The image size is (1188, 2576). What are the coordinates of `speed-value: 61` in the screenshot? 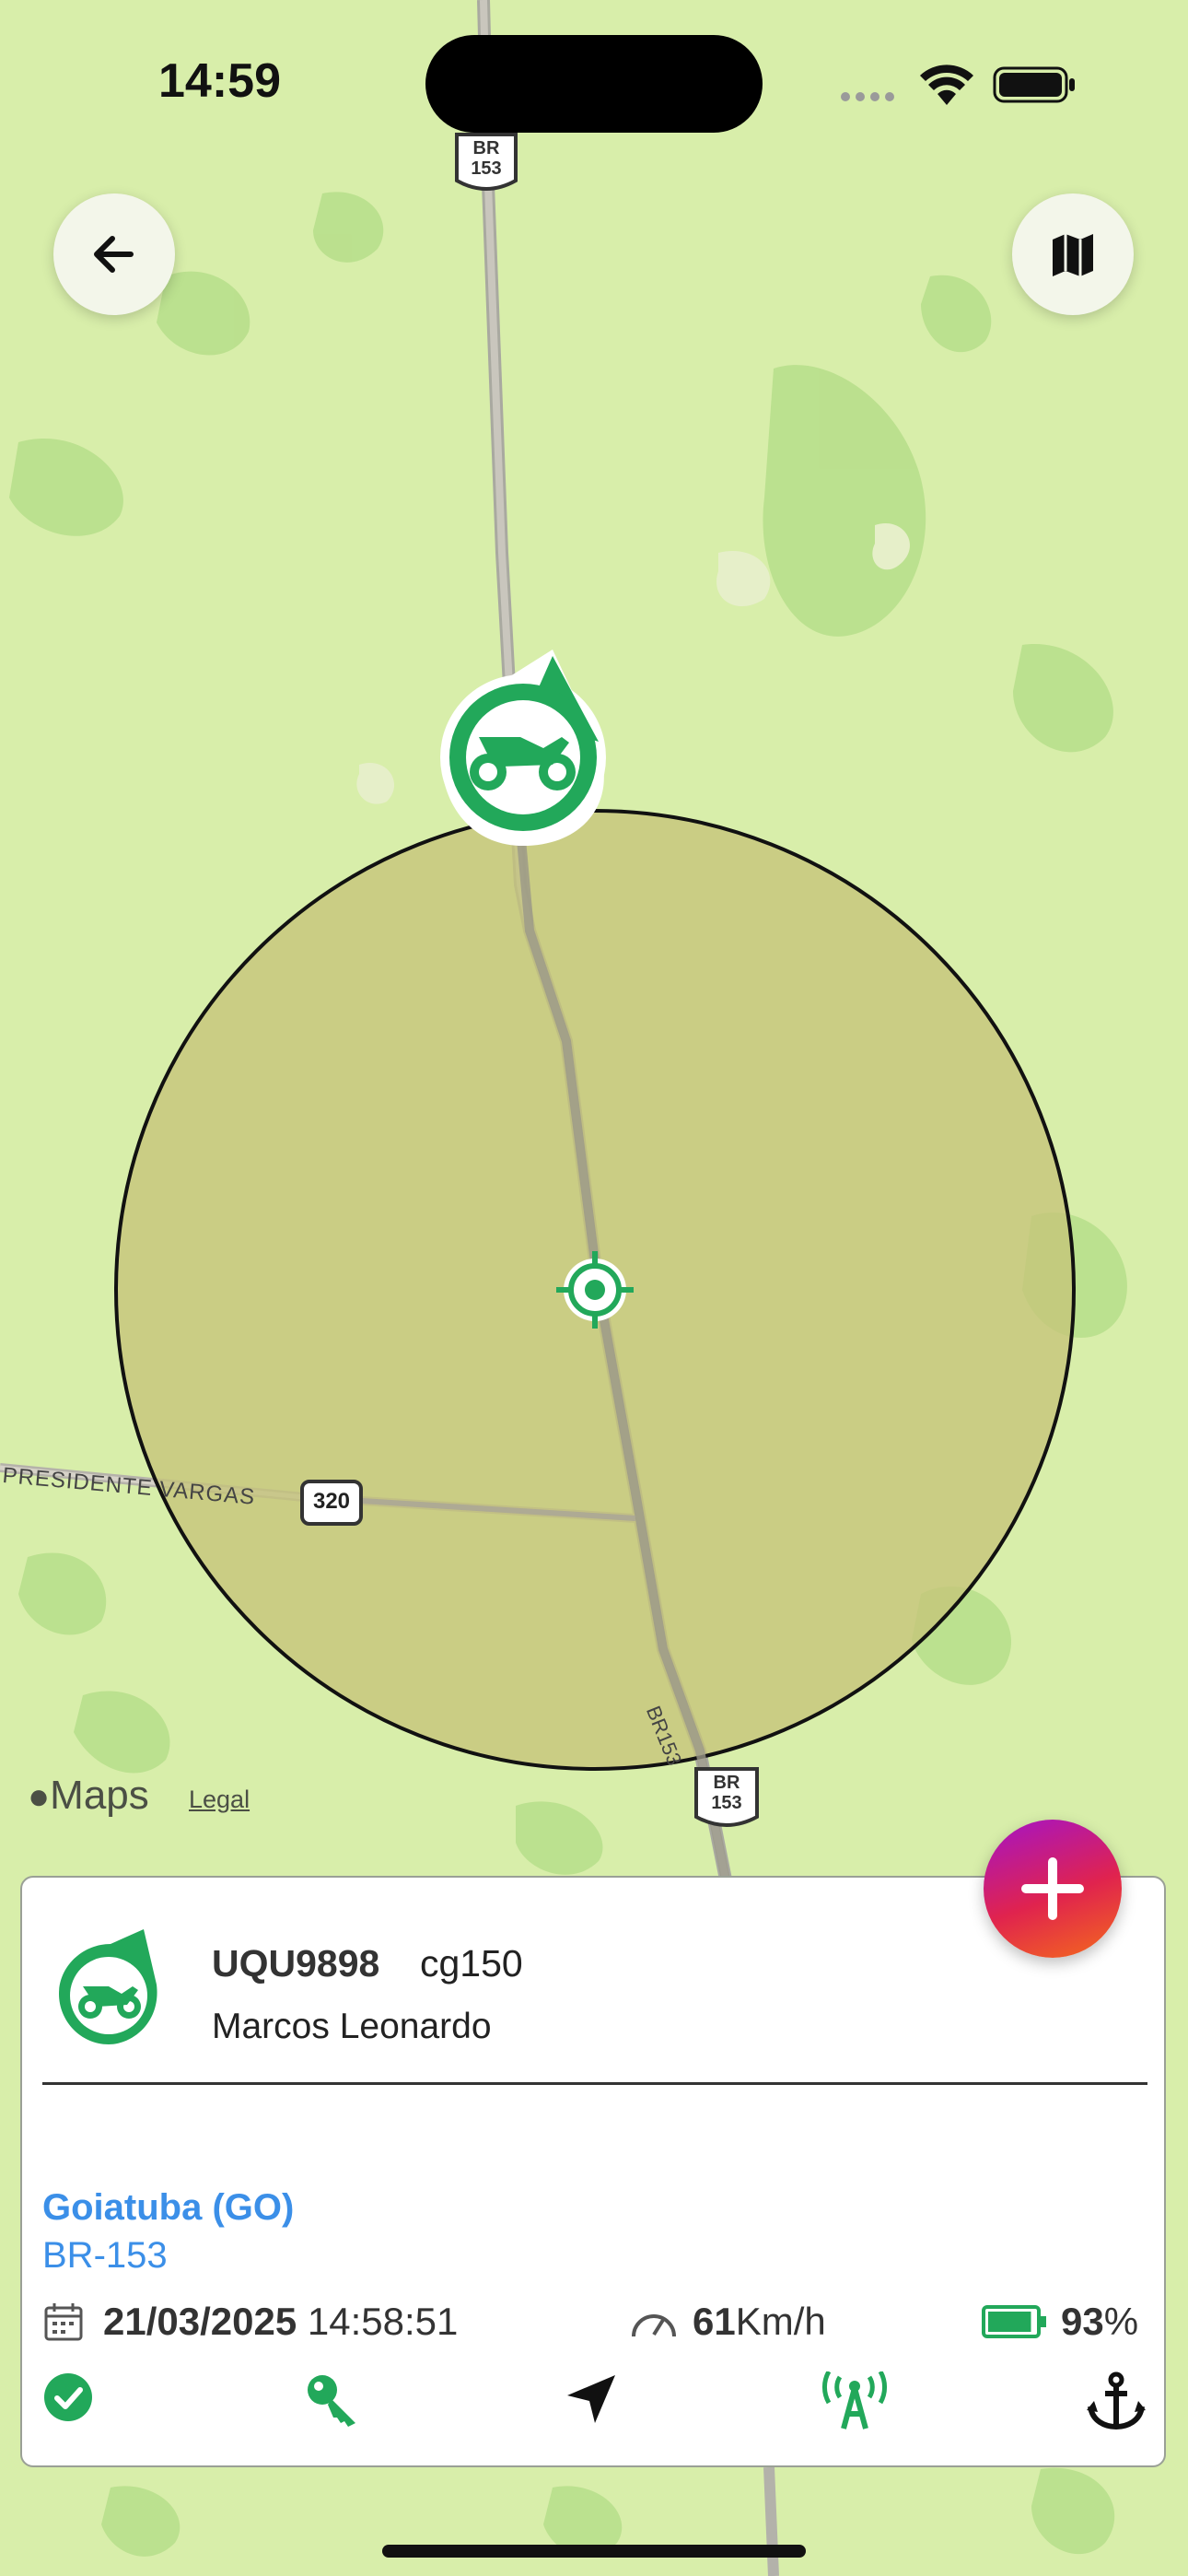 It's located at (714, 2321).